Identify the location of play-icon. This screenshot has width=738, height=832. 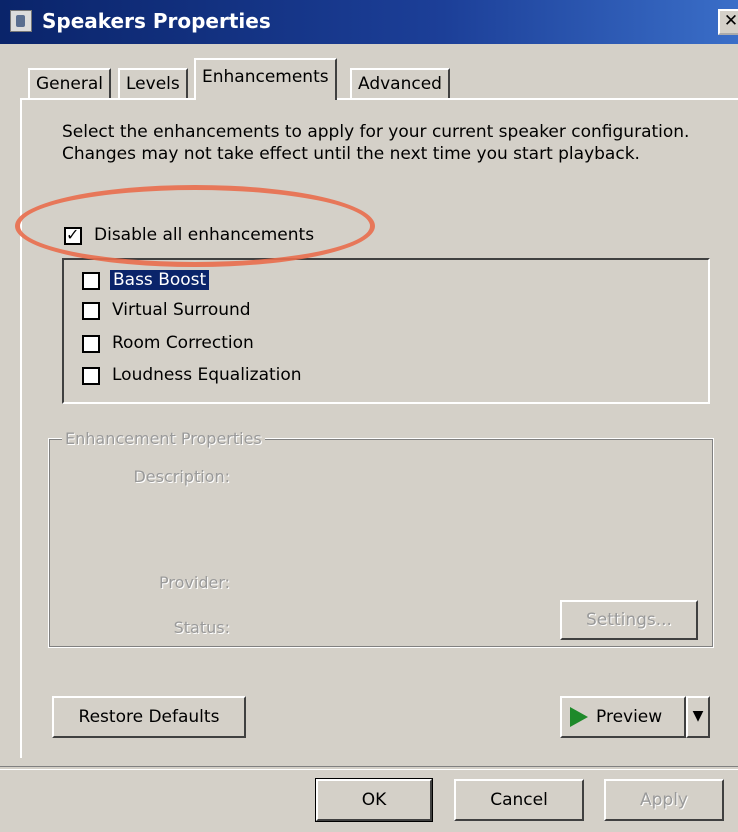
(579, 717).